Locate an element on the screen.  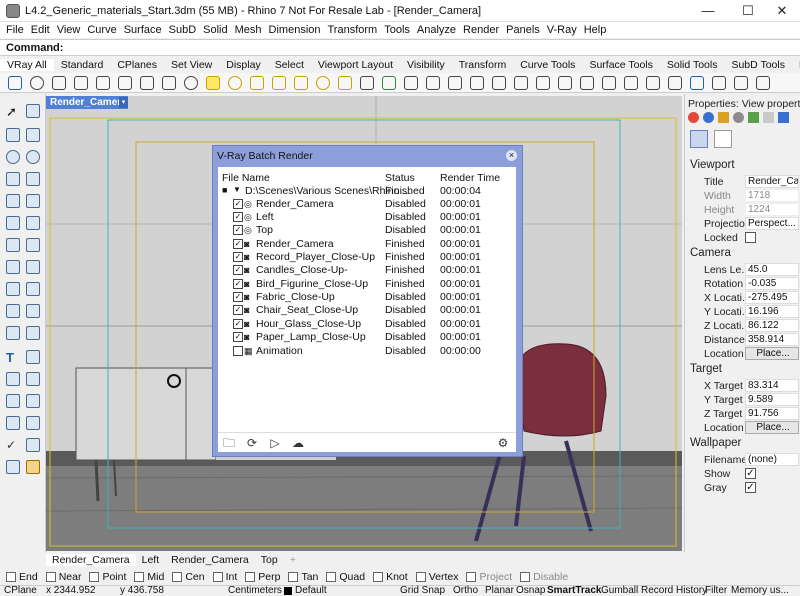
viewport-title-tab: Render_Camera is located at coordinates (87, 102).